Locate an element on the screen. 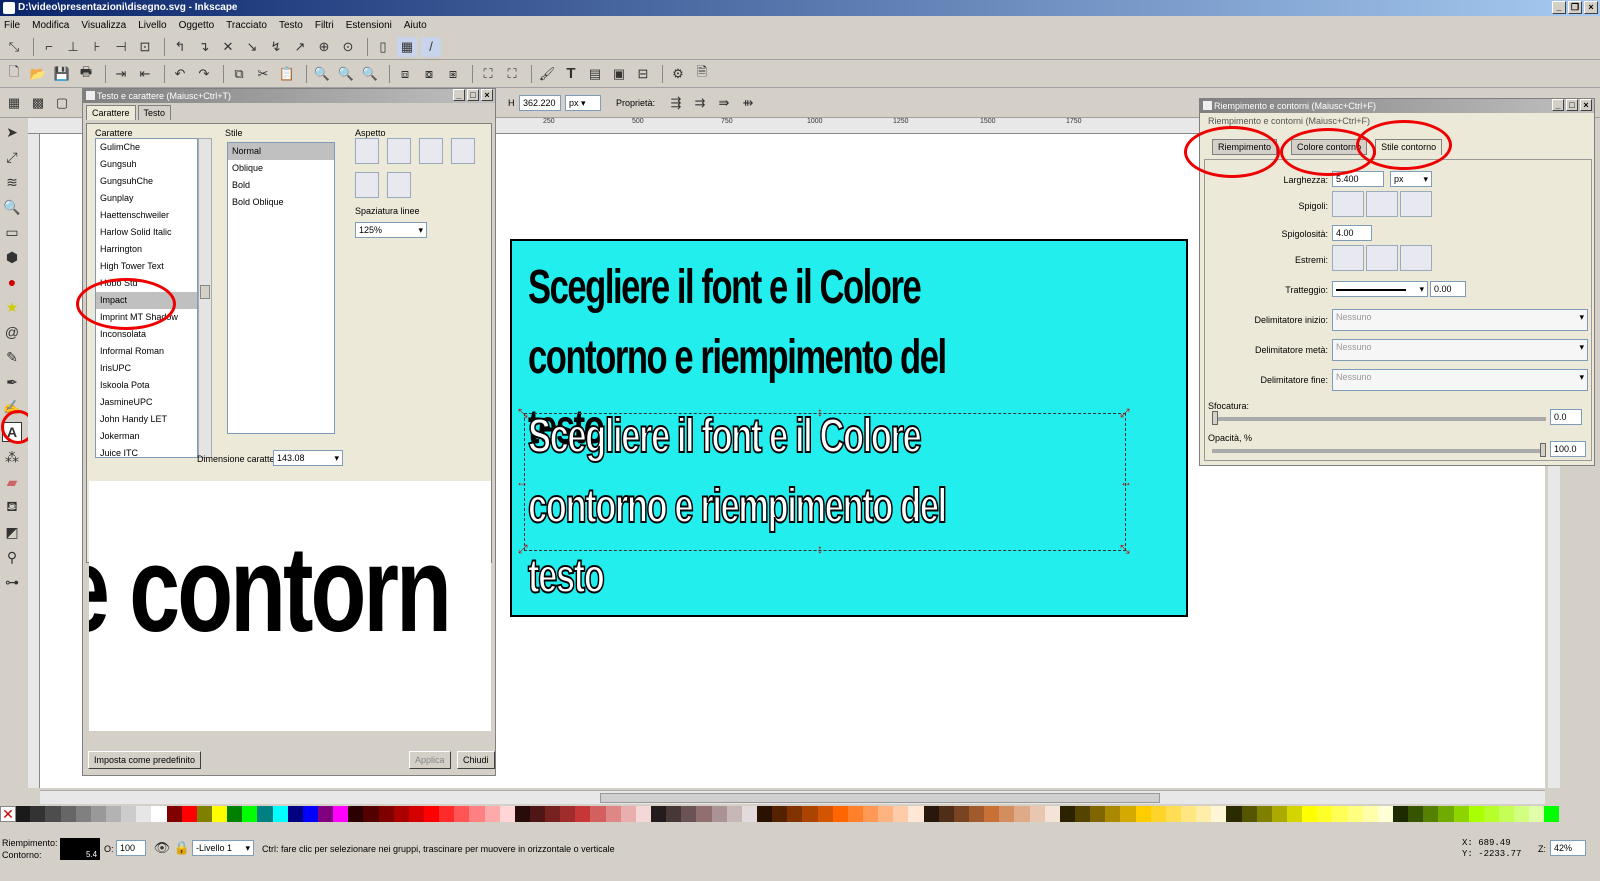 Image resolution: width=1600 pixels, height=881 pixels. text-dialog-maximize: □ is located at coordinates (473, 95).